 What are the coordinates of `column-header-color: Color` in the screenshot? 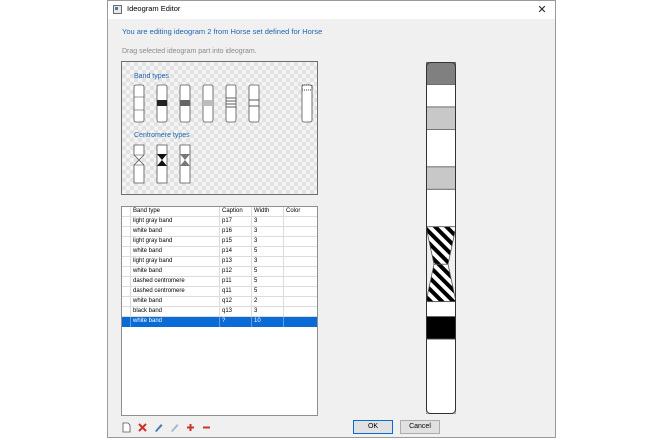 It's located at (300, 212).